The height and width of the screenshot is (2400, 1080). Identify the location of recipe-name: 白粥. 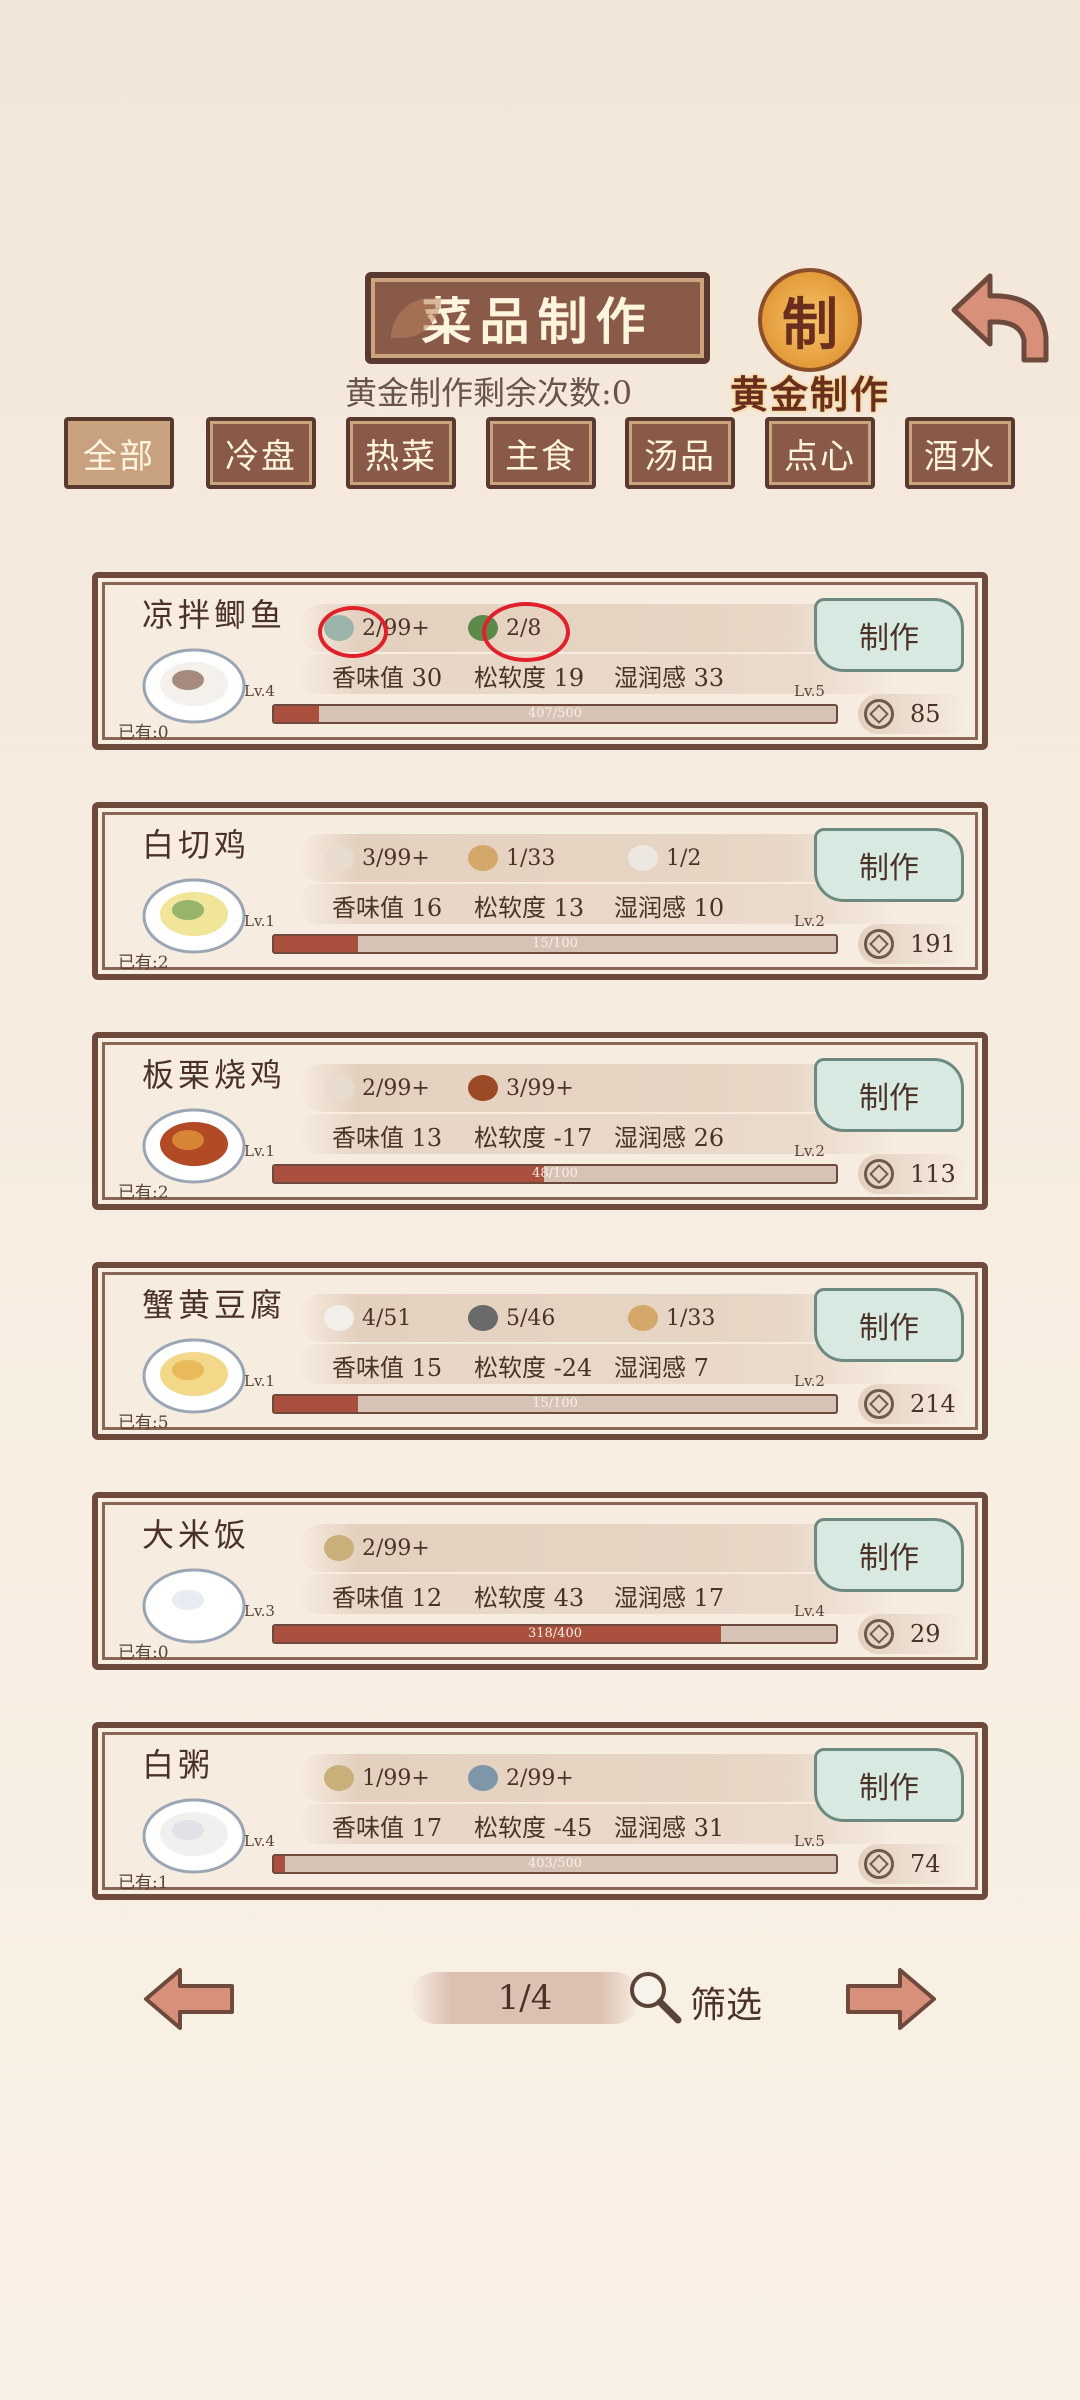
(178, 1765).